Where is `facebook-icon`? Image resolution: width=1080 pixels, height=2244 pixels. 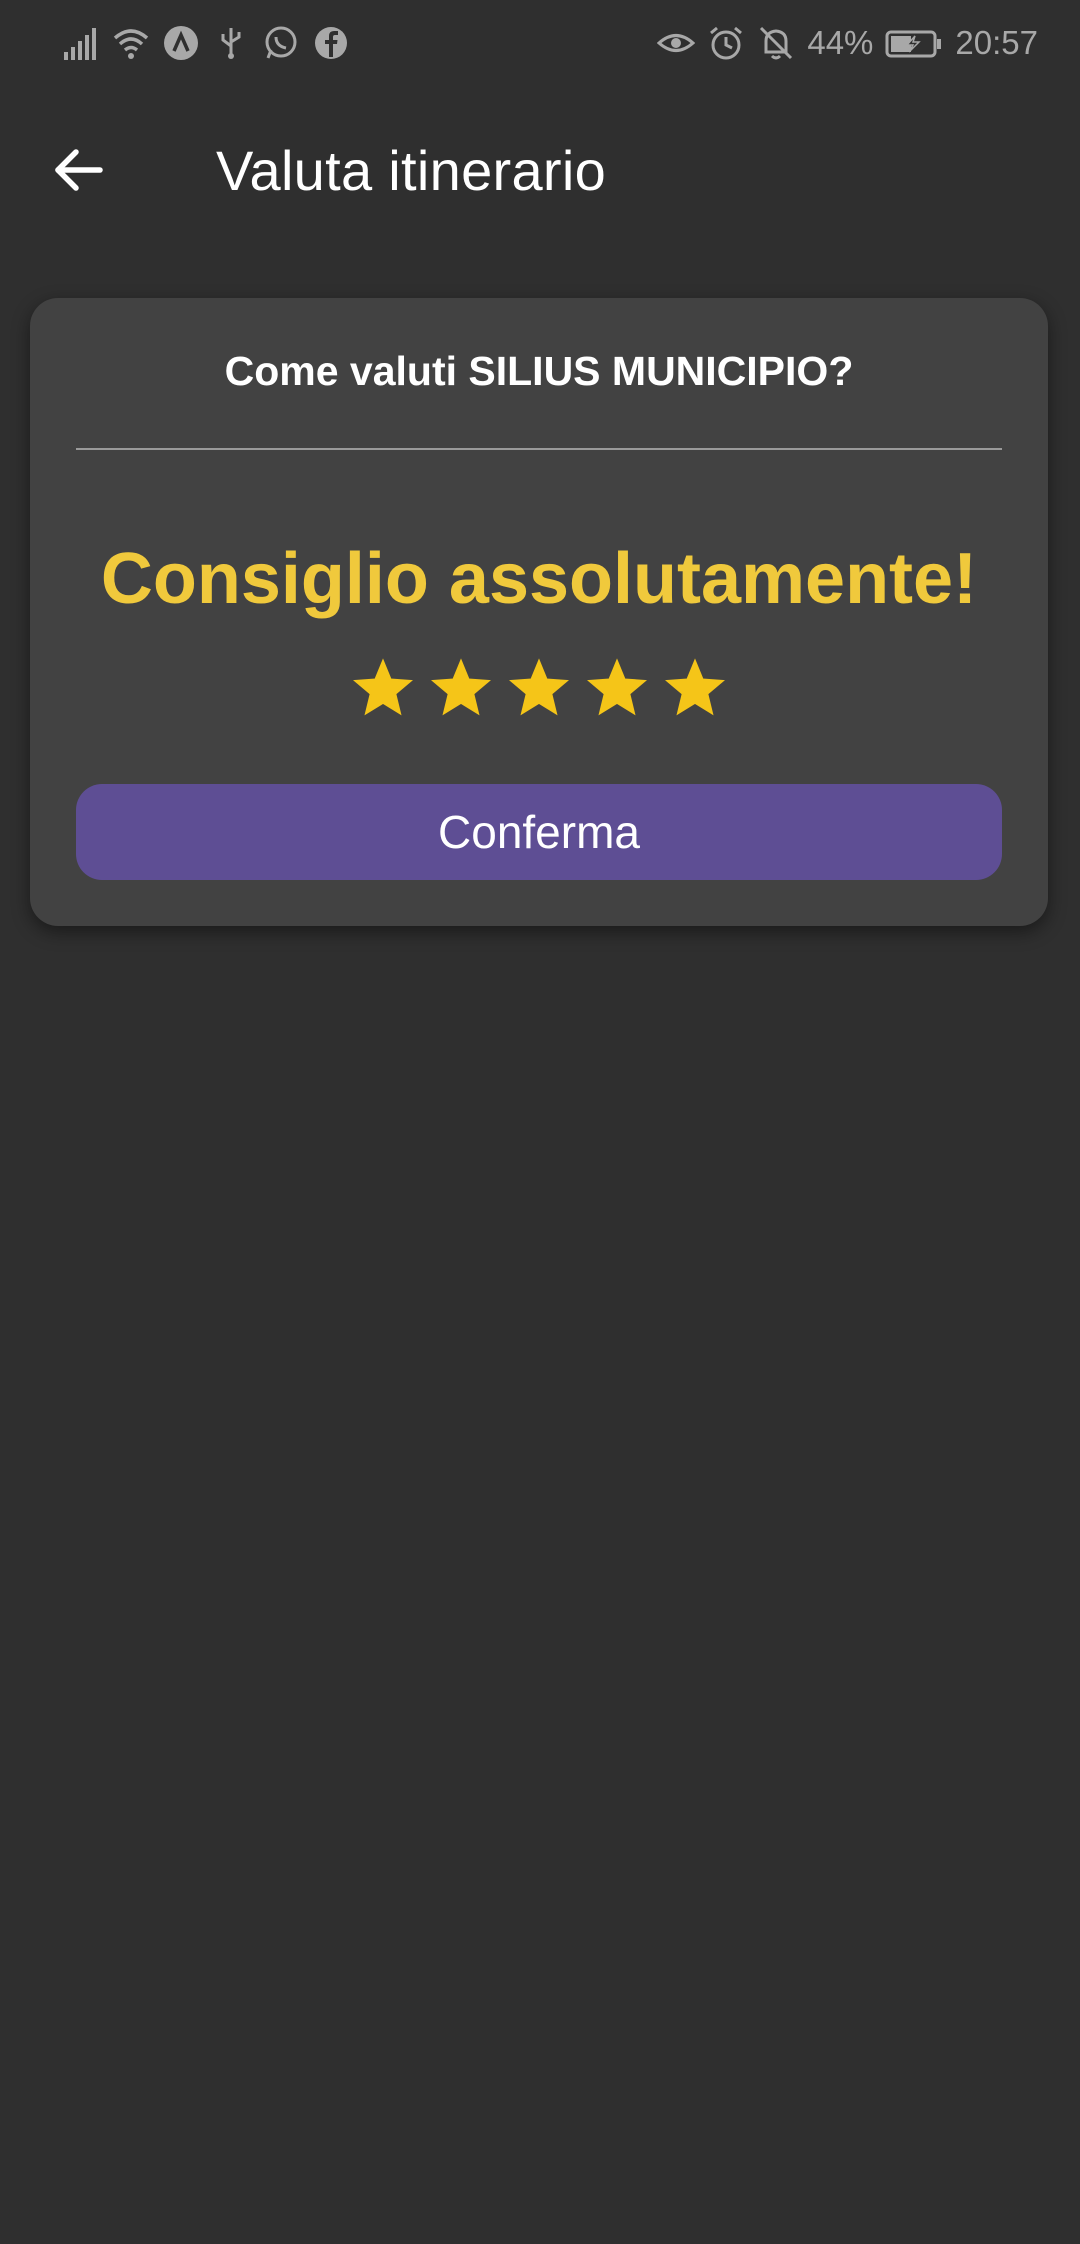
facebook-icon is located at coordinates (331, 43).